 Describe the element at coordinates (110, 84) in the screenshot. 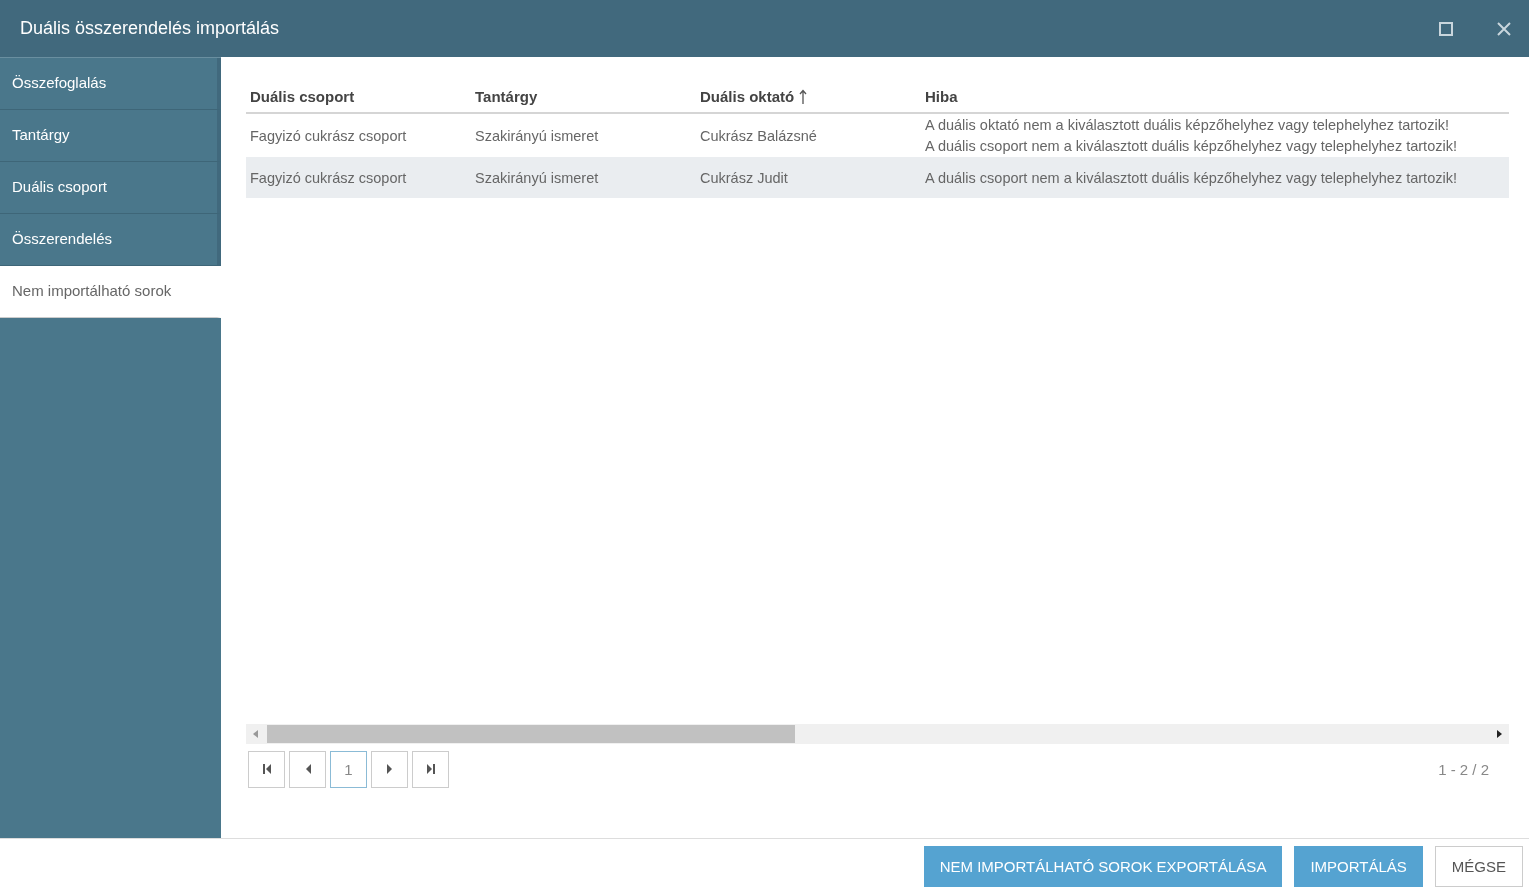

I see `sidebar-item: Összefoglalás` at that location.